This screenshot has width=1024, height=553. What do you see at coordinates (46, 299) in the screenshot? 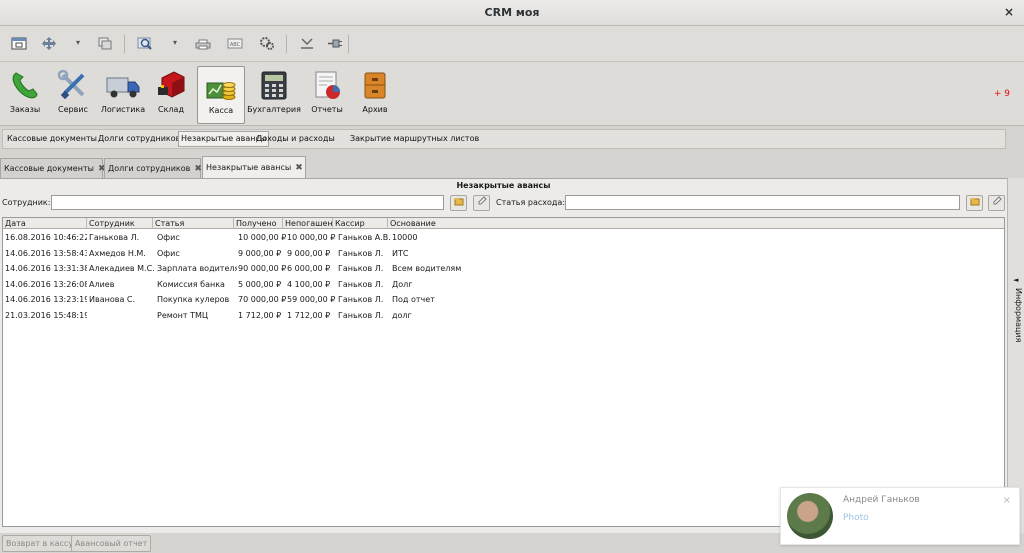
I see `table-cell: 14.06.2016 13:23:19` at bounding box center [46, 299].